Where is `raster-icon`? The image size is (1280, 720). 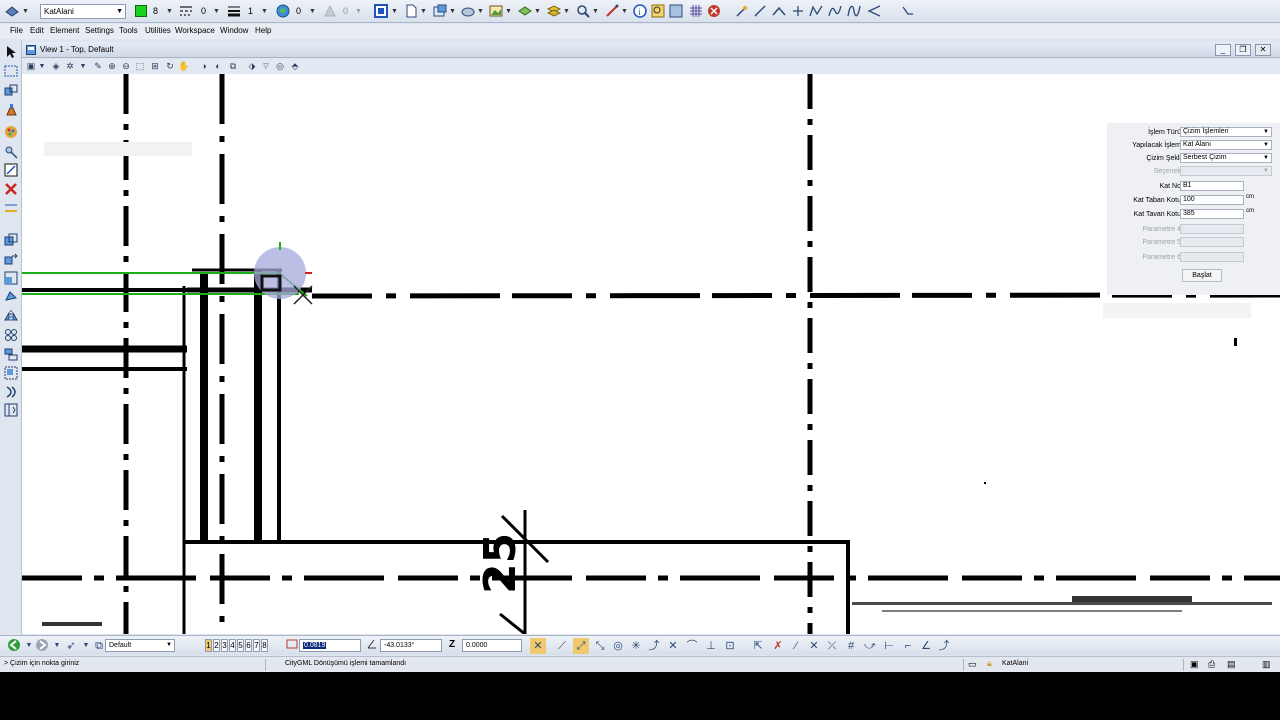
raster-icon is located at coordinates (468, 11).